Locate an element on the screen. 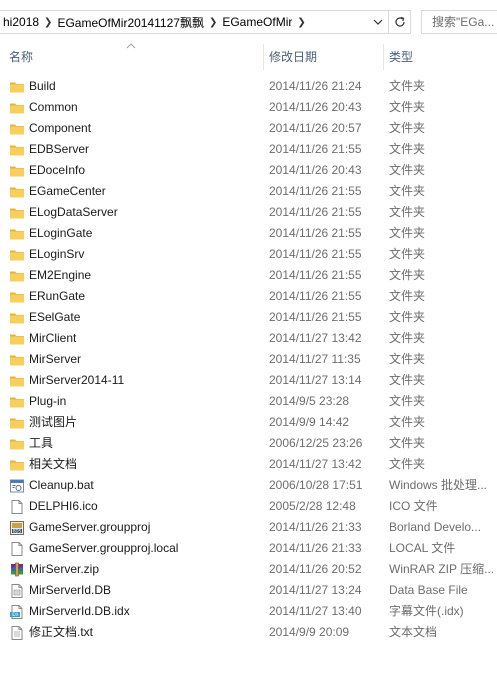 The image size is (497, 677). file-row: ELogDataServer 2014/11/26 21:55 文件夹 is located at coordinates (248, 212).